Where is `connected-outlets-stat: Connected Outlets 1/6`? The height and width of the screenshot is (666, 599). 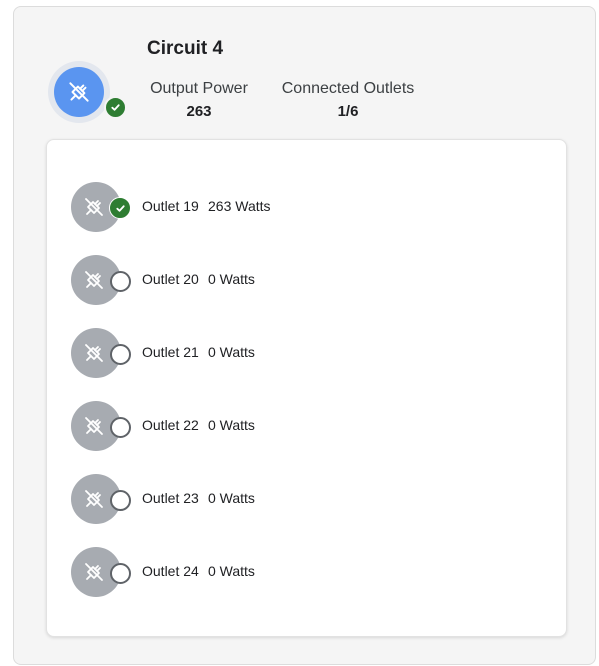 connected-outlets-stat: Connected Outlets 1/6 is located at coordinates (348, 100).